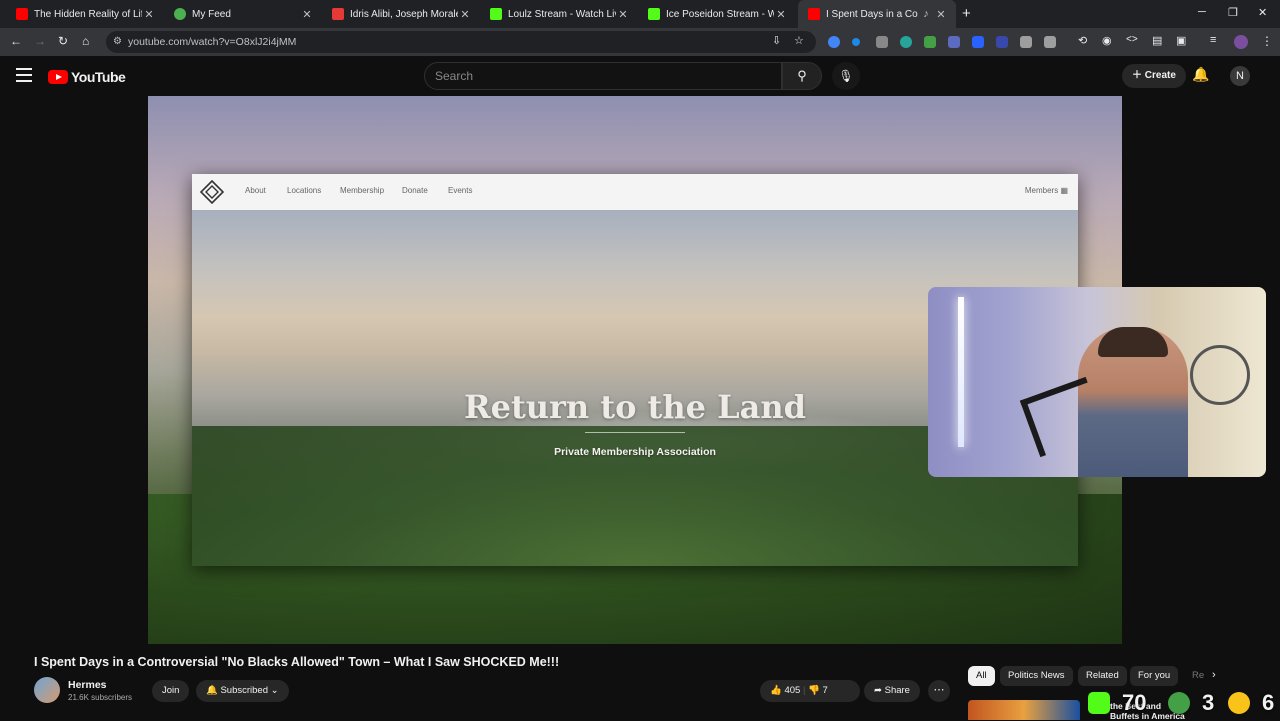  What do you see at coordinates (1102, 676) in the screenshot?
I see `chip-related: Related` at bounding box center [1102, 676].